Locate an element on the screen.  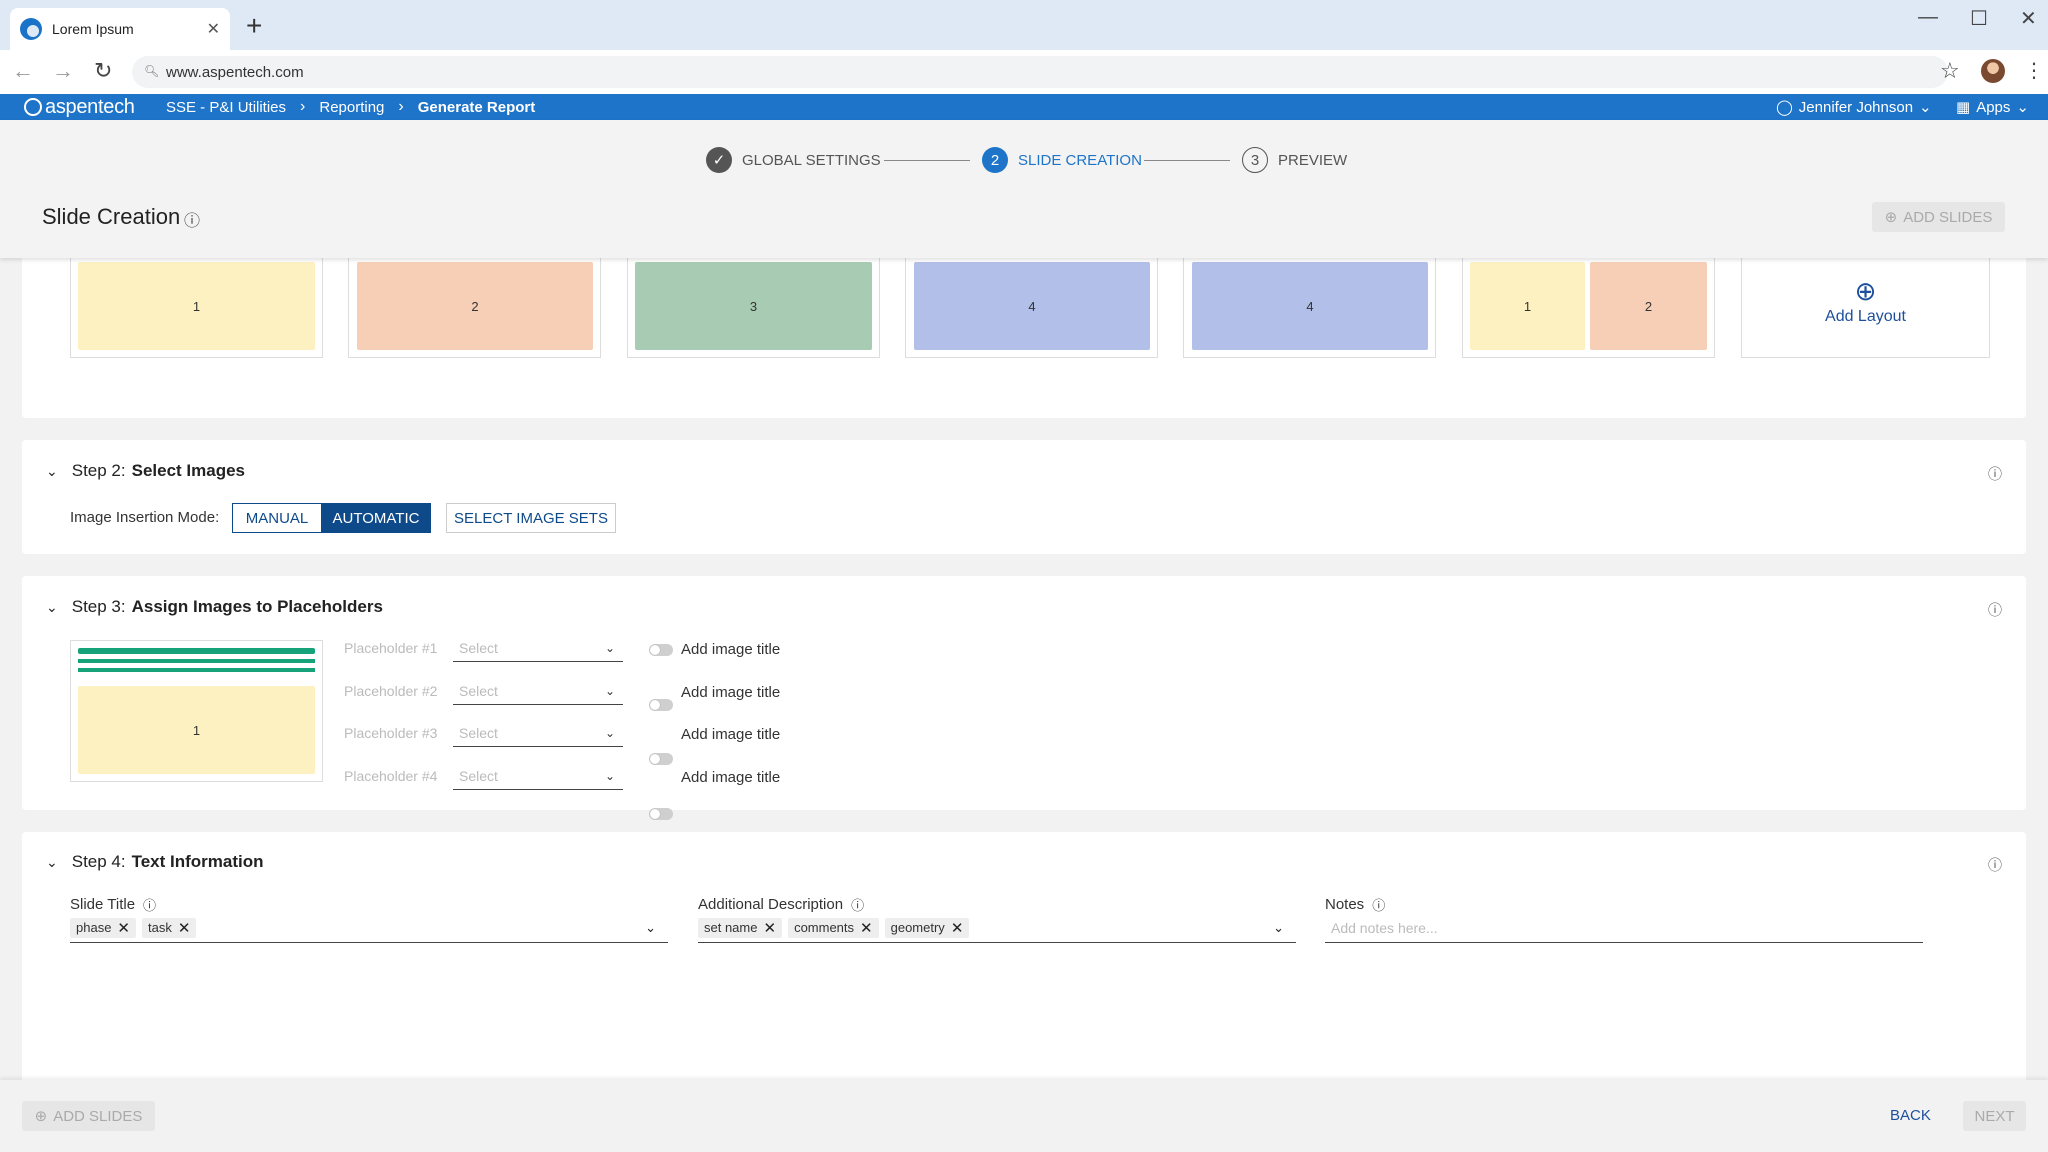
step-global-settings: ✓ GLOBAL SETTINGS is located at coordinates (793, 160).